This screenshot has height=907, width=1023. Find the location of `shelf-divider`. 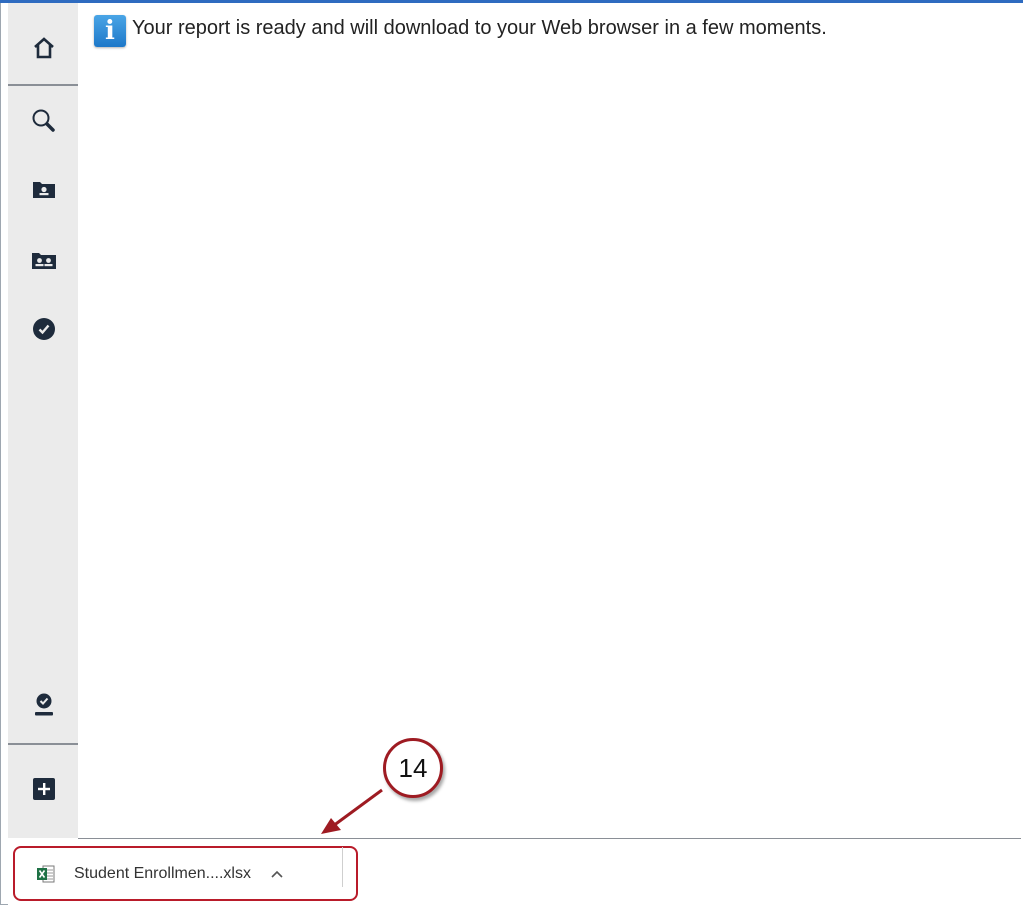

shelf-divider is located at coordinates (342, 867).